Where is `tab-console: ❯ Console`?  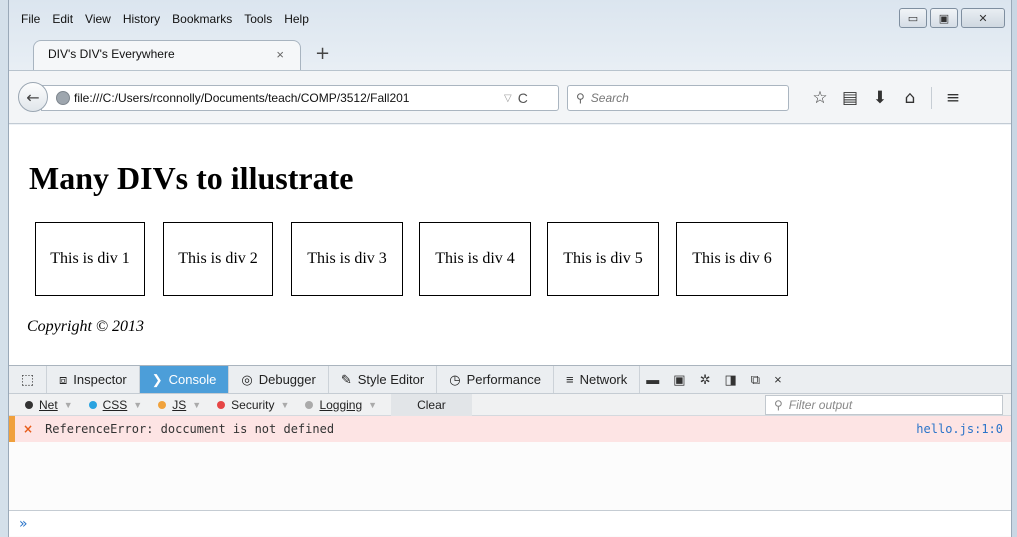
tab-console: ❯ Console is located at coordinates (184, 379).